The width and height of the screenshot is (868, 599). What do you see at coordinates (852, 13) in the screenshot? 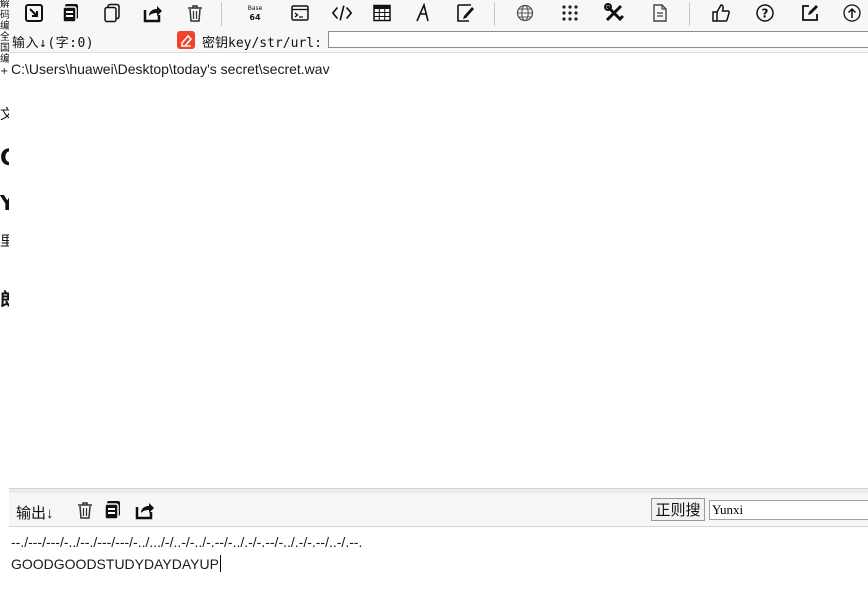
I see `upload-icon` at bounding box center [852, 13].